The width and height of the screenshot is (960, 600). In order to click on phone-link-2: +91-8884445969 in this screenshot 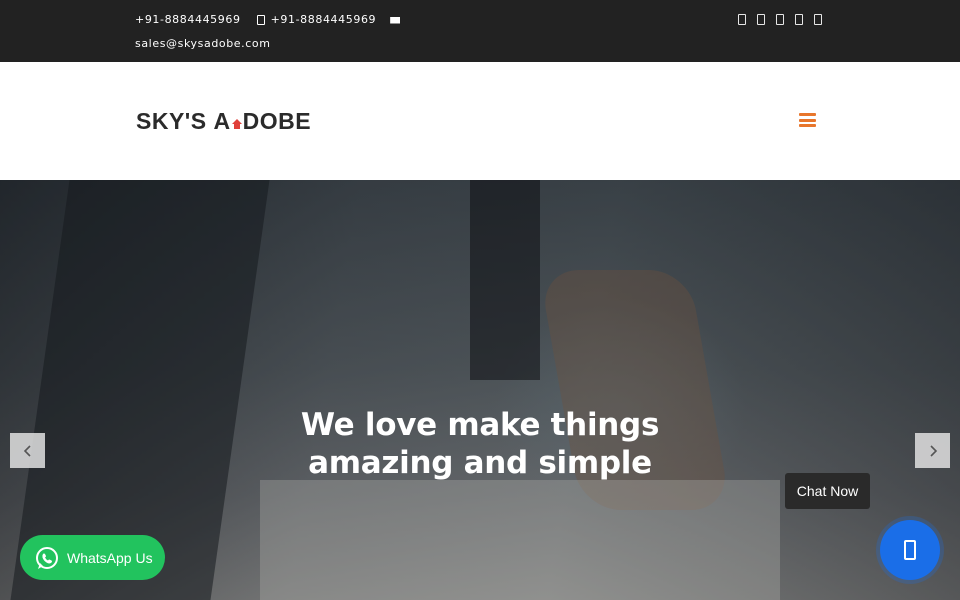, I will do `click(324, 20)`.